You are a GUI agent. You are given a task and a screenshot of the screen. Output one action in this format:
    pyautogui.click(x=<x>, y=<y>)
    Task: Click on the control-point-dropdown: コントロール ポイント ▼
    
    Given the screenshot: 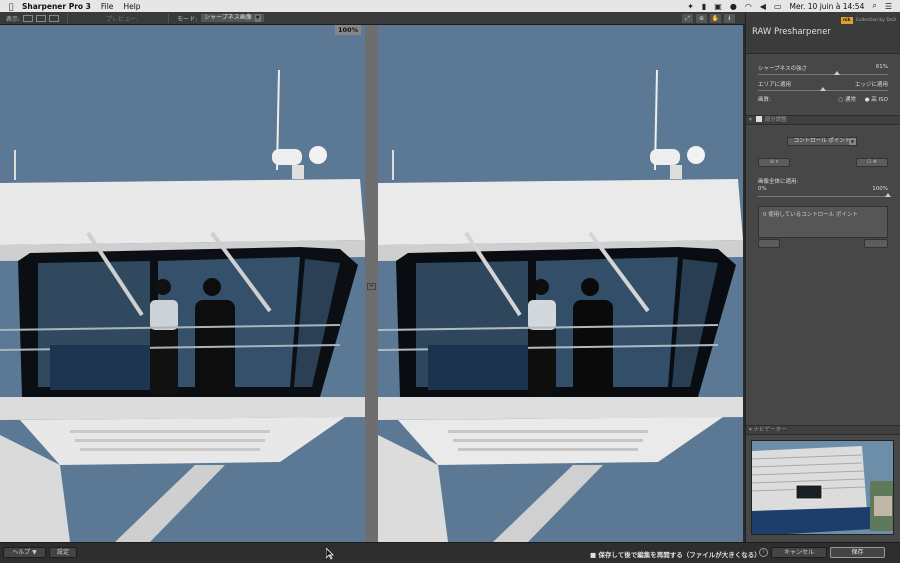 What is the action you would take?
    pyautogui.click(x=822, y=141)
    